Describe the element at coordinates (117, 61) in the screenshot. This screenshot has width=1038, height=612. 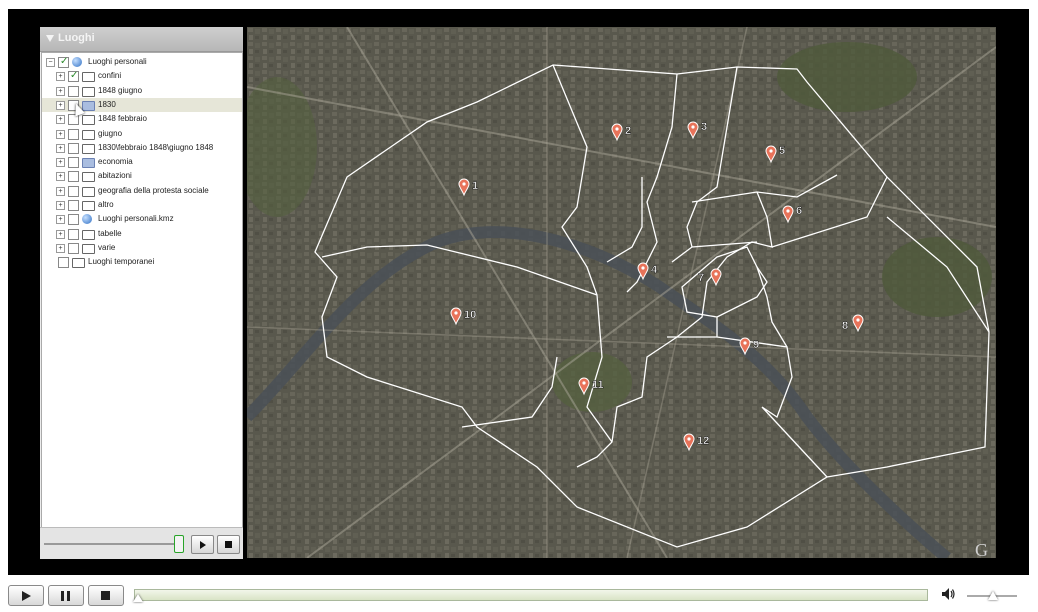
I see `tree-item-label: Luoghi personali` at that location.